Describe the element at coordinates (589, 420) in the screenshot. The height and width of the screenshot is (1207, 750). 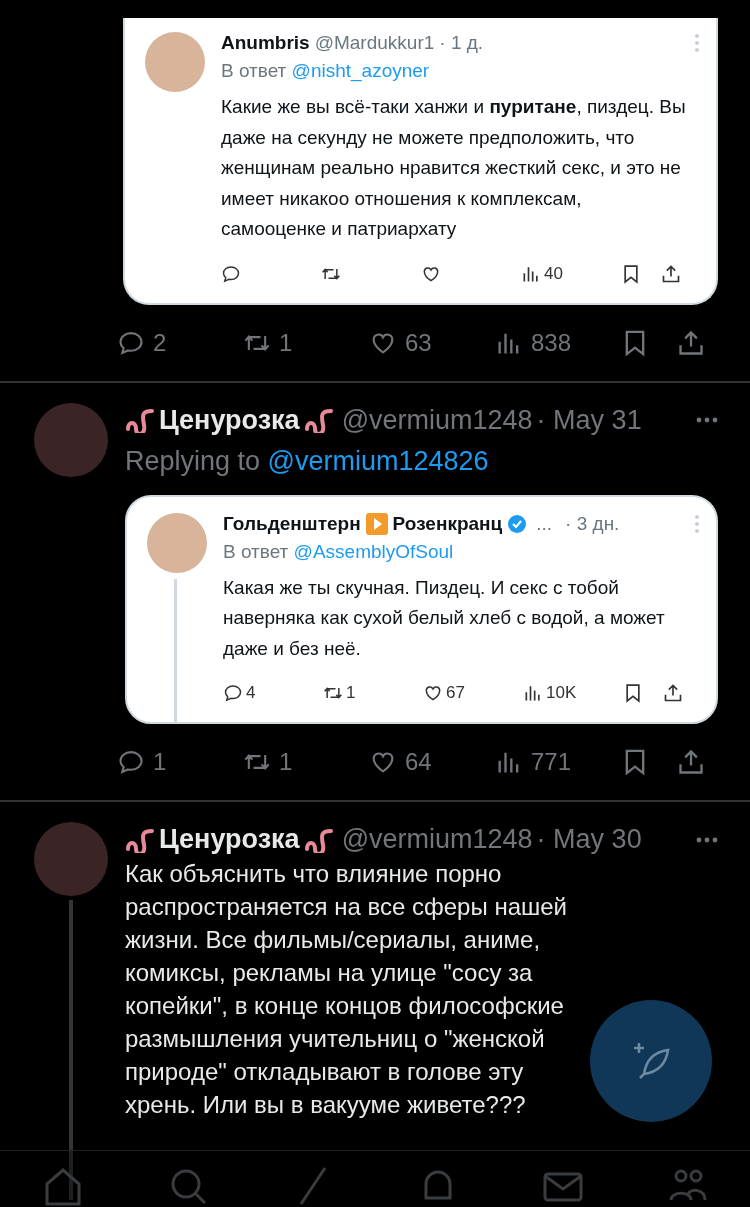
I see `post-date: · May 31` at that location.